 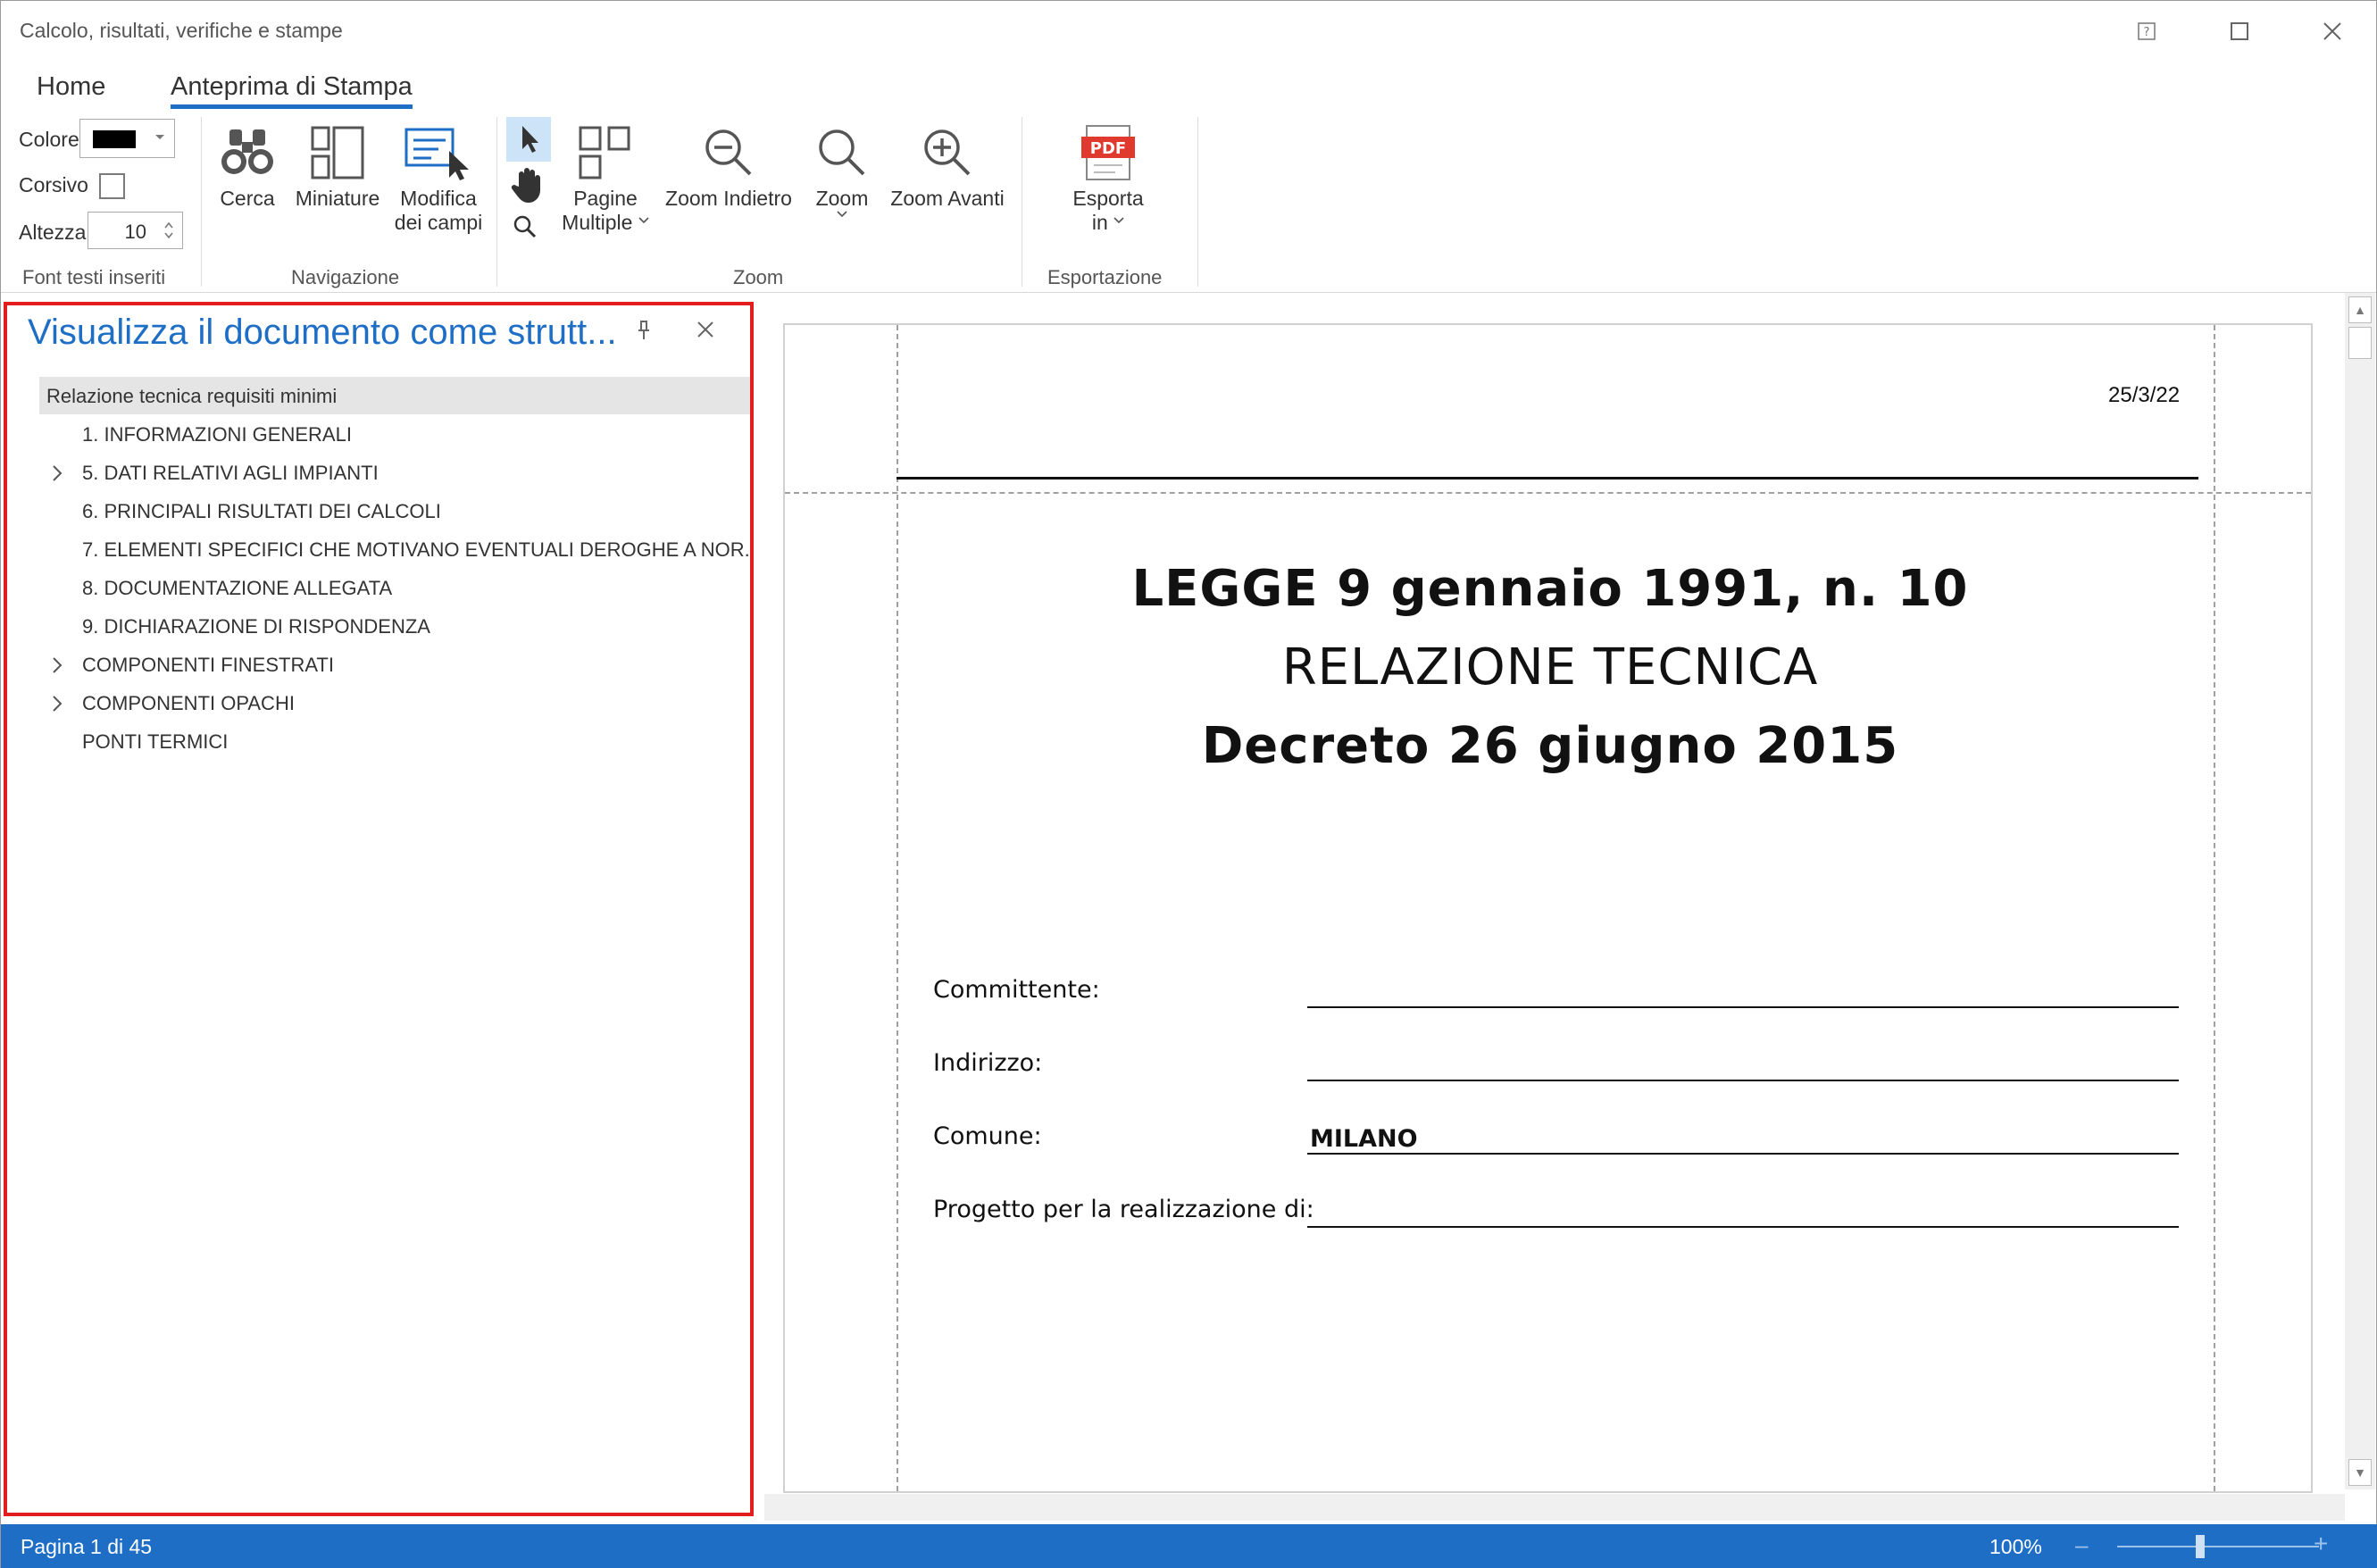 What do you see at coordinates (395, 473) in the screenshot?
I see `tree-item: 5. DATI RELATIVI AGLI IMPIANTI` at bounding box center [395, 473].